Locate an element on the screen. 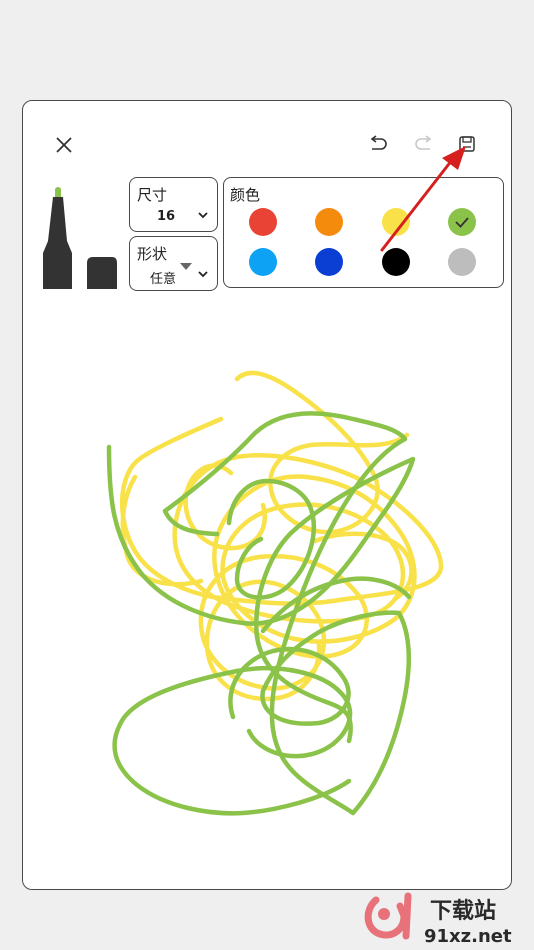  pen-tools is located at coordinates (80, 238).